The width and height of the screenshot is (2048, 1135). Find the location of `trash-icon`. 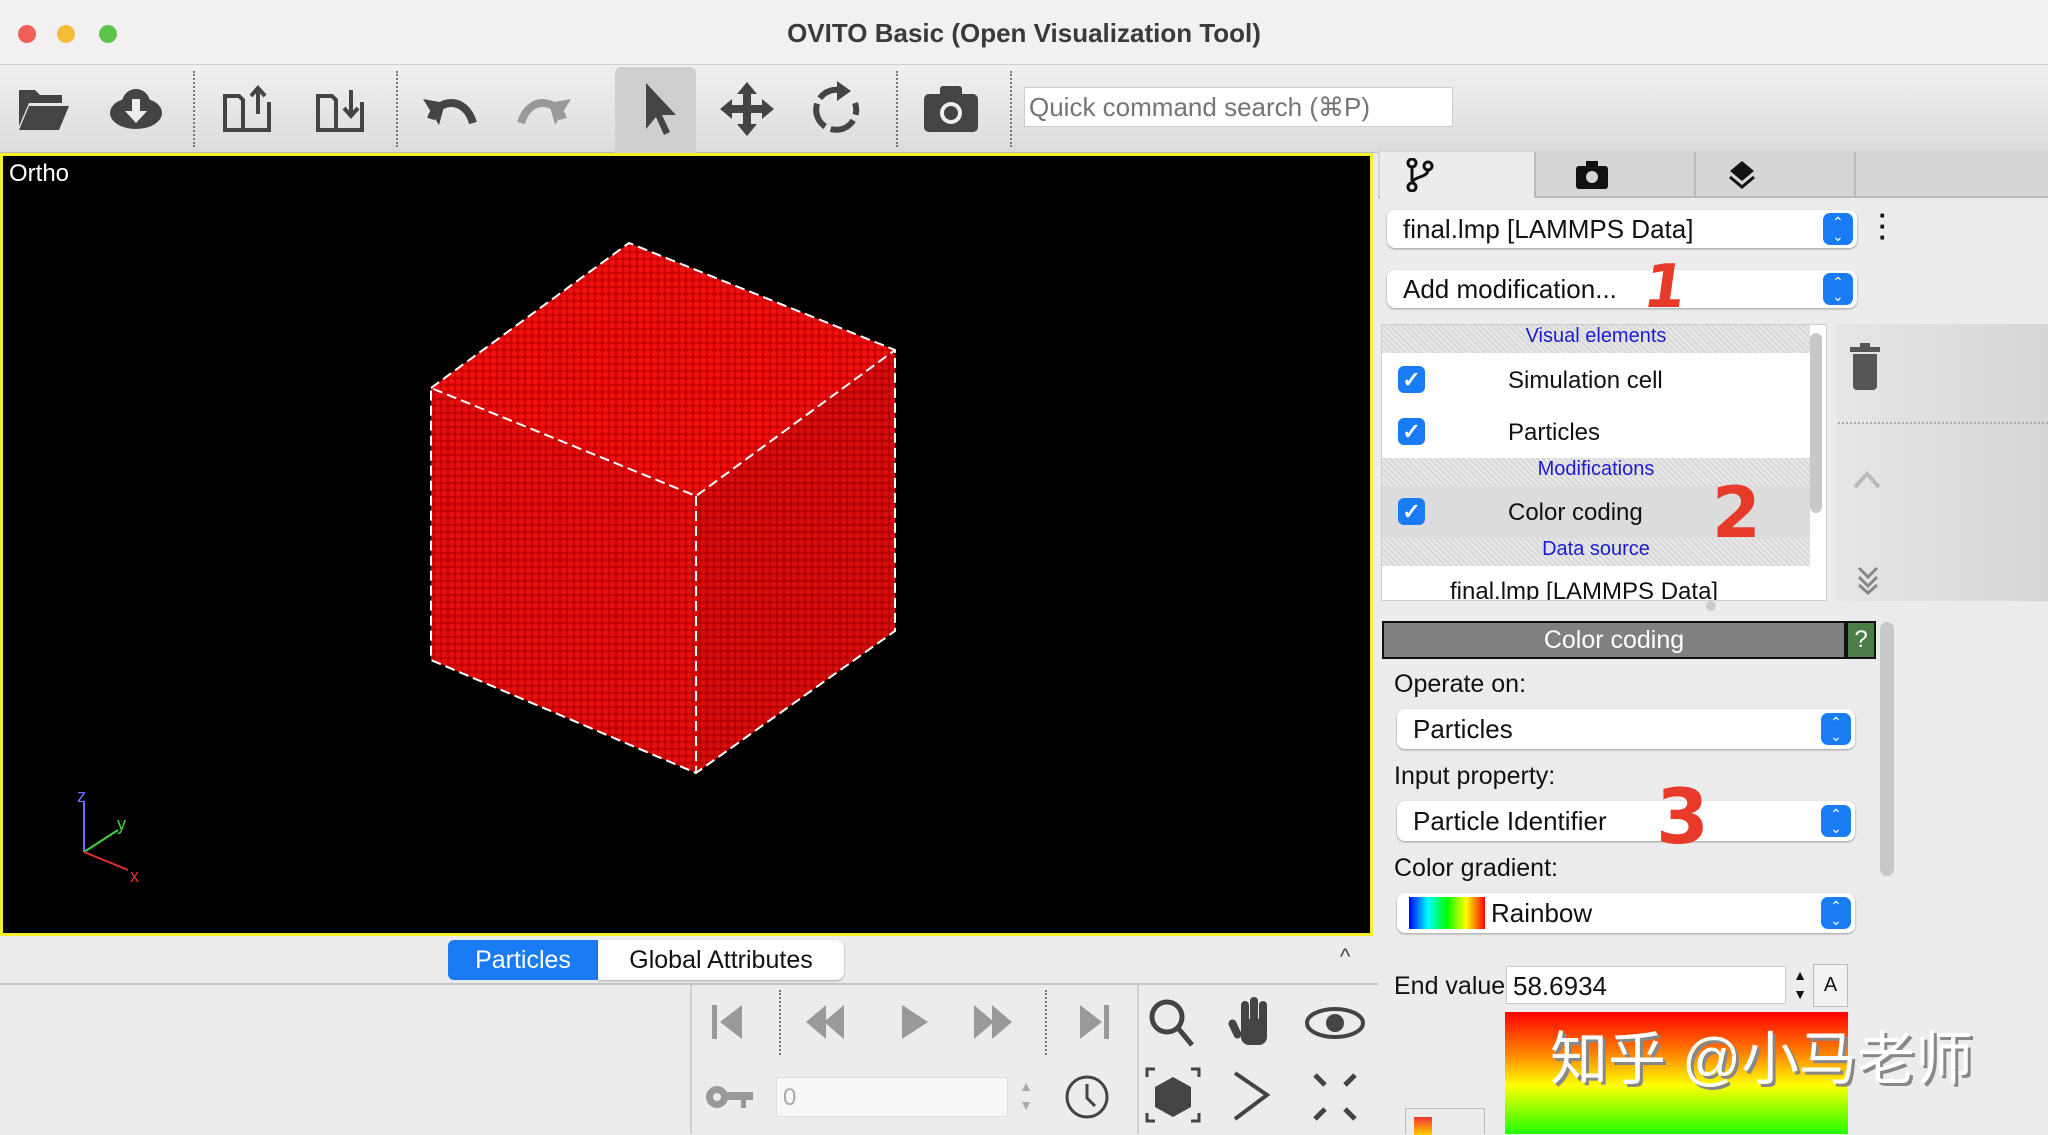

trash-icon is located at coordinates (1865, 368).